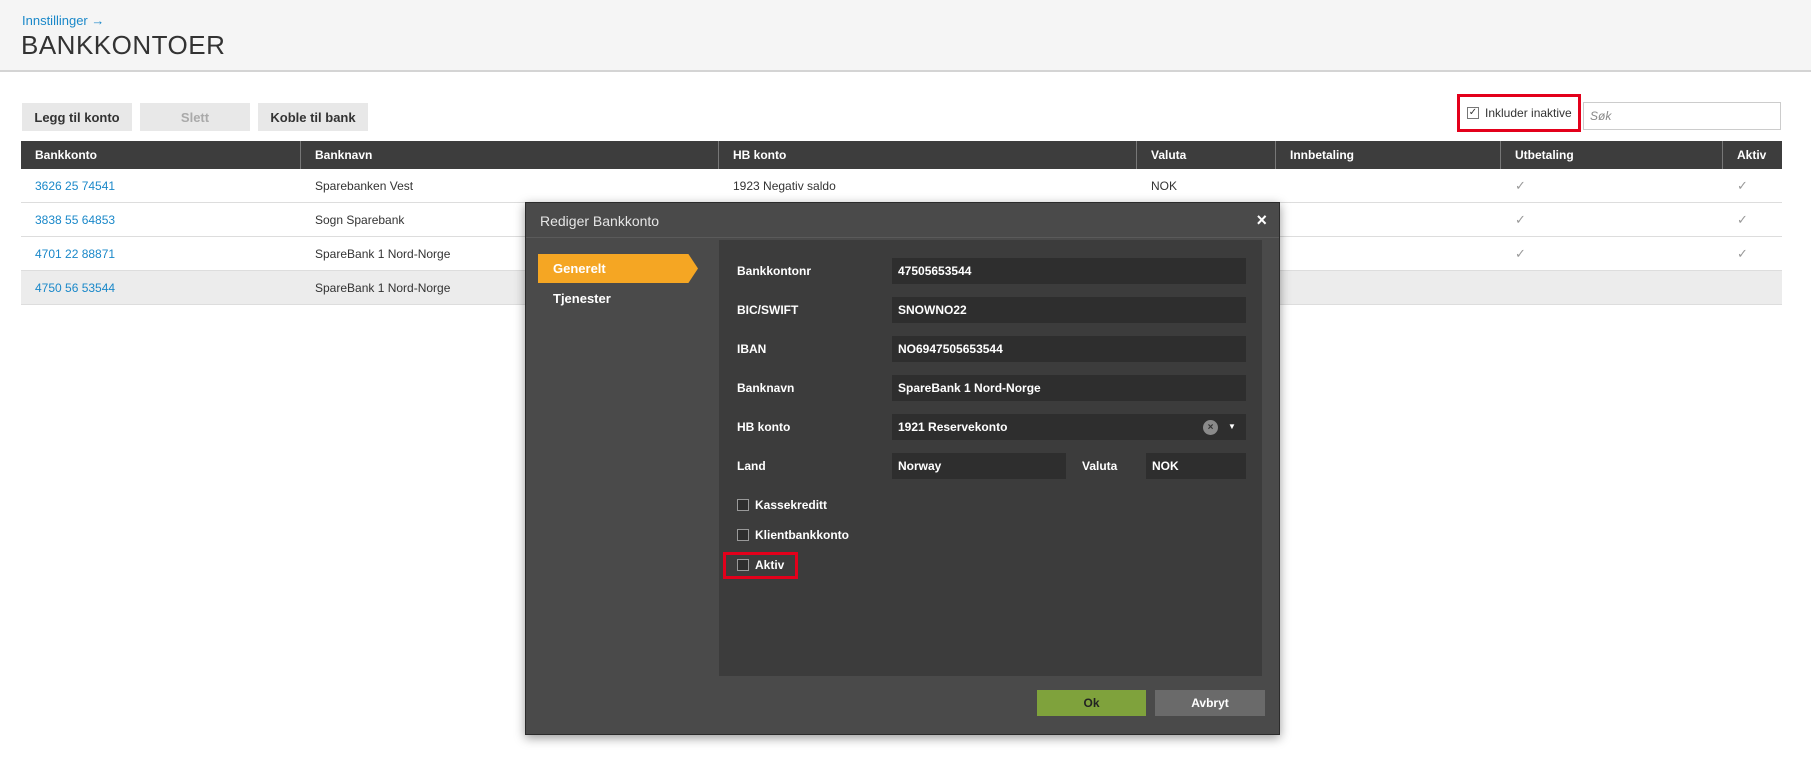 The height and width of the screenshot is (766, 1811). Describe the element at coordinates (760, 565) in the screenshot. I see `active-highlight-box` at that location.